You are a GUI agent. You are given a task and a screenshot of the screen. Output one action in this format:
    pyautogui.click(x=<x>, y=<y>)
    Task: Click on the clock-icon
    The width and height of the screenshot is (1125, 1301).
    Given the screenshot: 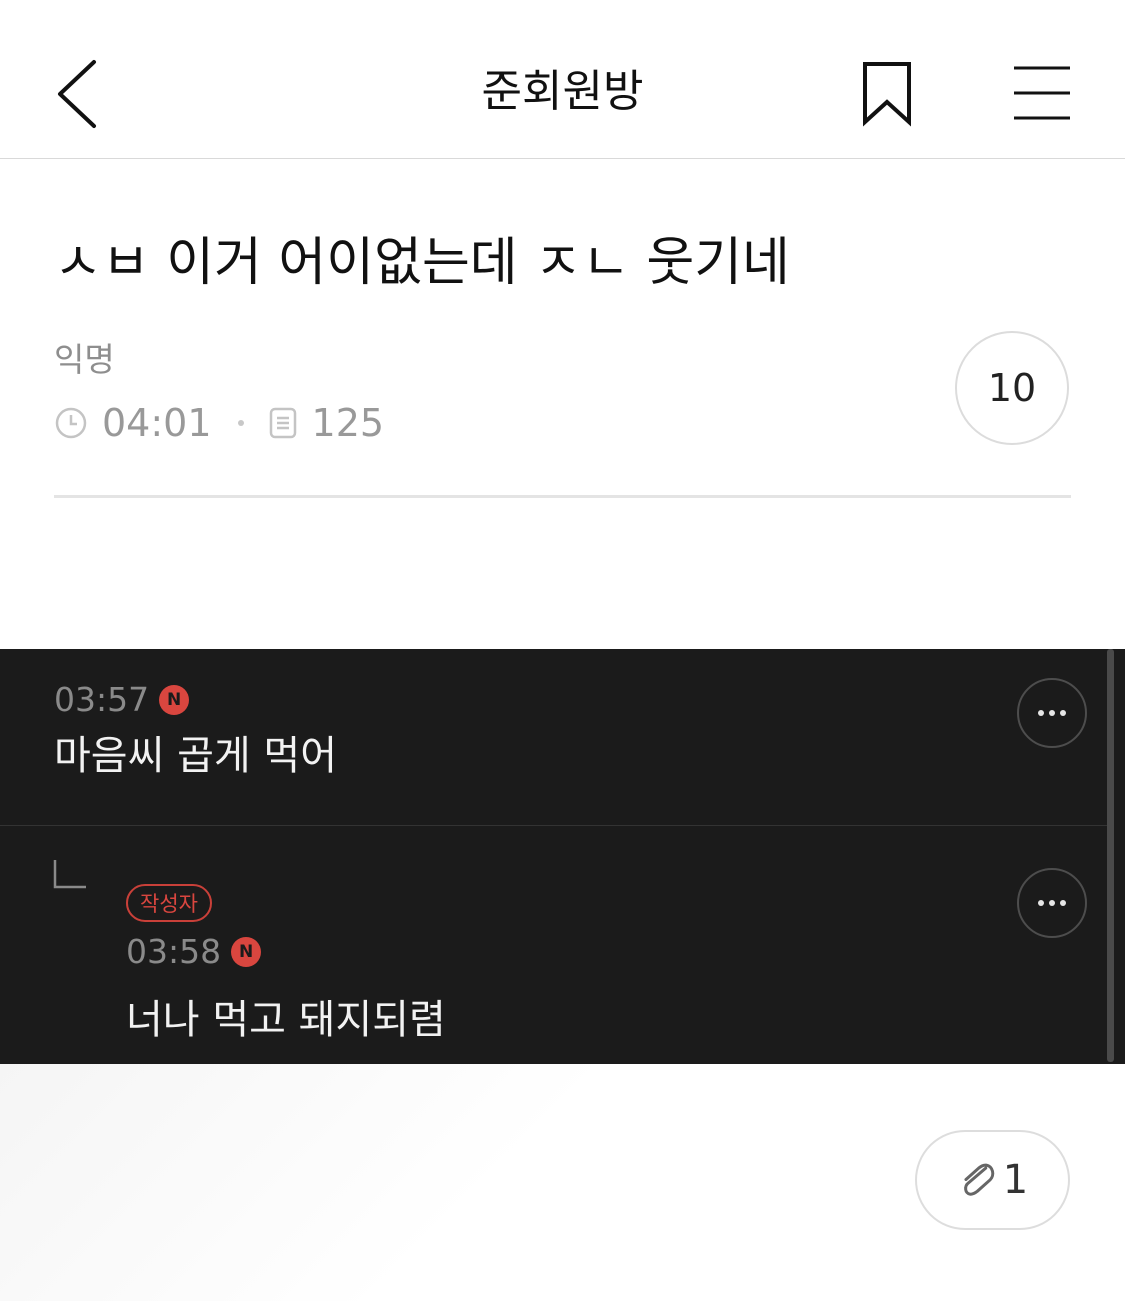 What is the action you would take?
    pyautogui.click(x=71, y=423)
    